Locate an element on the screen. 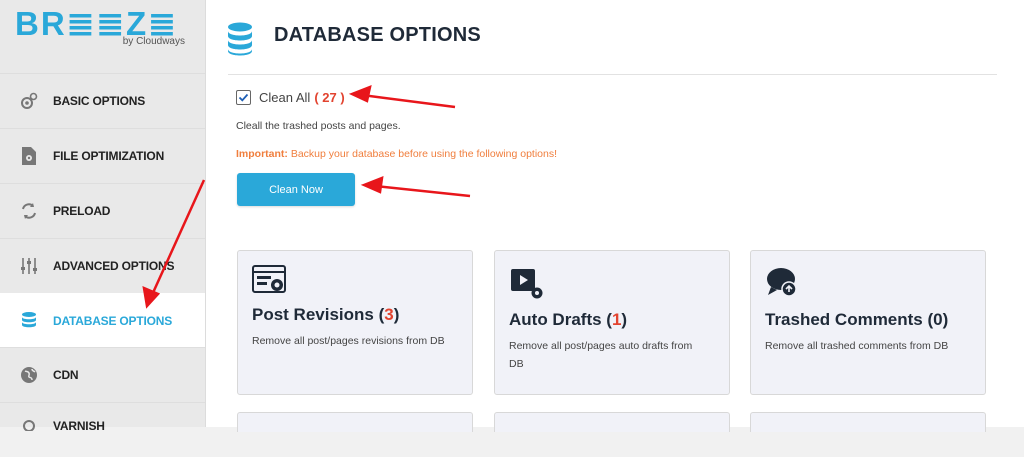 This screenshot has width=1024, height=457. sidebar-item-database-options: DATABASE OPTIONS is located at coordinates (102, 320).